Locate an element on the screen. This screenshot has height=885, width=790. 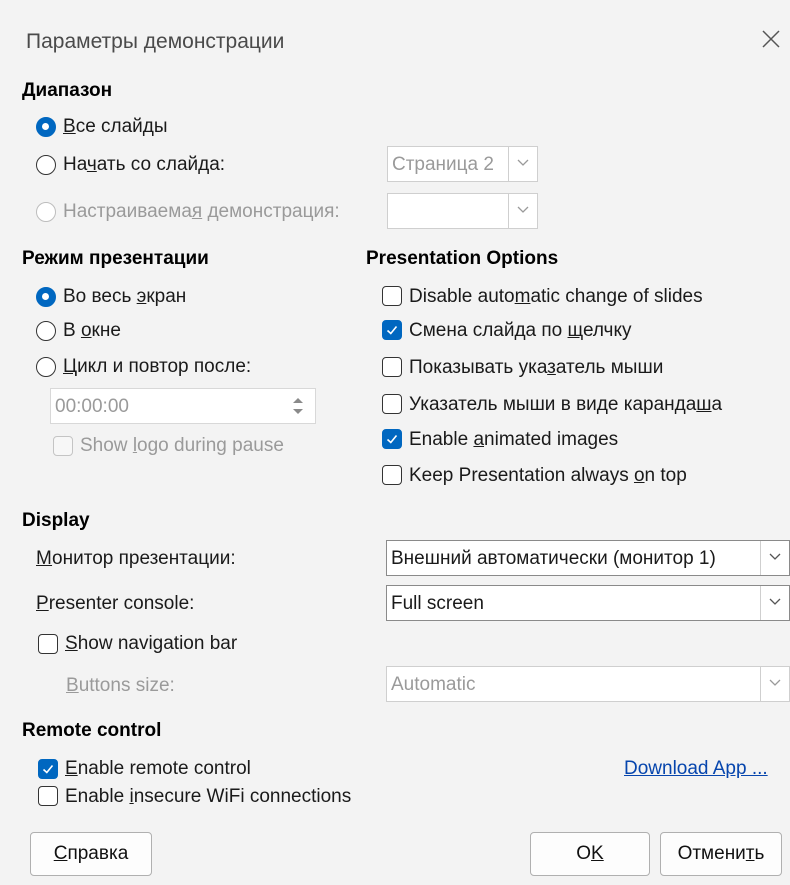
change-on-click-label: Смена слайда по щелчку is located at coordinates (520, 330).